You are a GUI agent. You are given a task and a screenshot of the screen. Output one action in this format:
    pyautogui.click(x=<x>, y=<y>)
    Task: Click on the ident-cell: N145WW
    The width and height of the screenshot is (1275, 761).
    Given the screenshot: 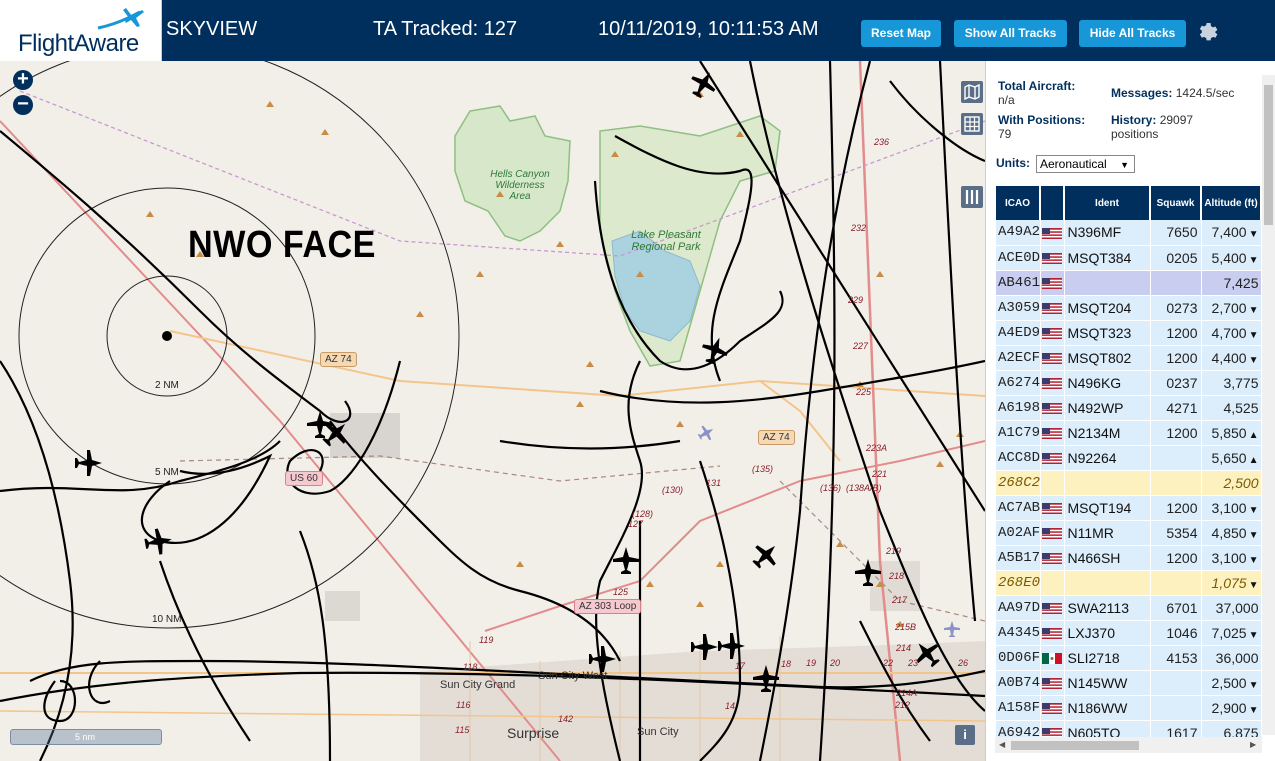 What is the action you would take?
    pyautogui.click(x=1107, y=683)
    